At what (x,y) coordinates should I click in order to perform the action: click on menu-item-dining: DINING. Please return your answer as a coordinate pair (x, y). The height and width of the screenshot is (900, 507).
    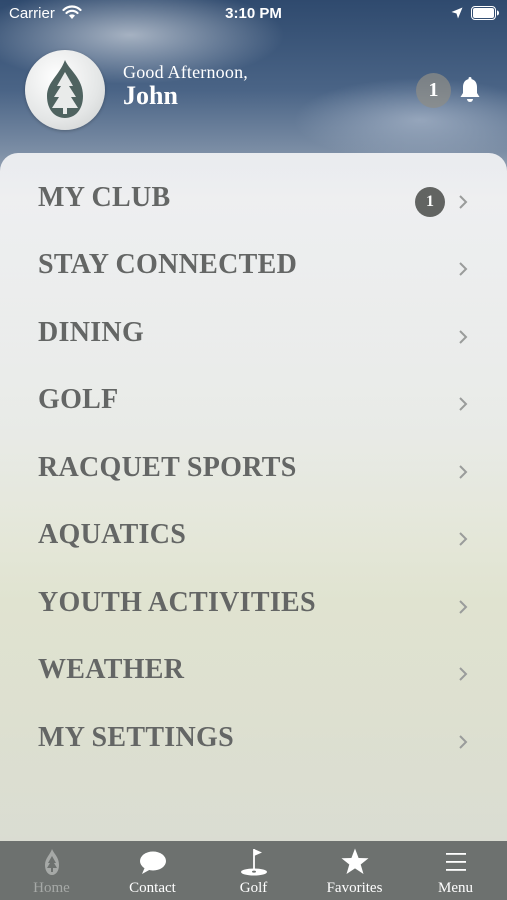
    Looking at the image, I should click on (253, 338).